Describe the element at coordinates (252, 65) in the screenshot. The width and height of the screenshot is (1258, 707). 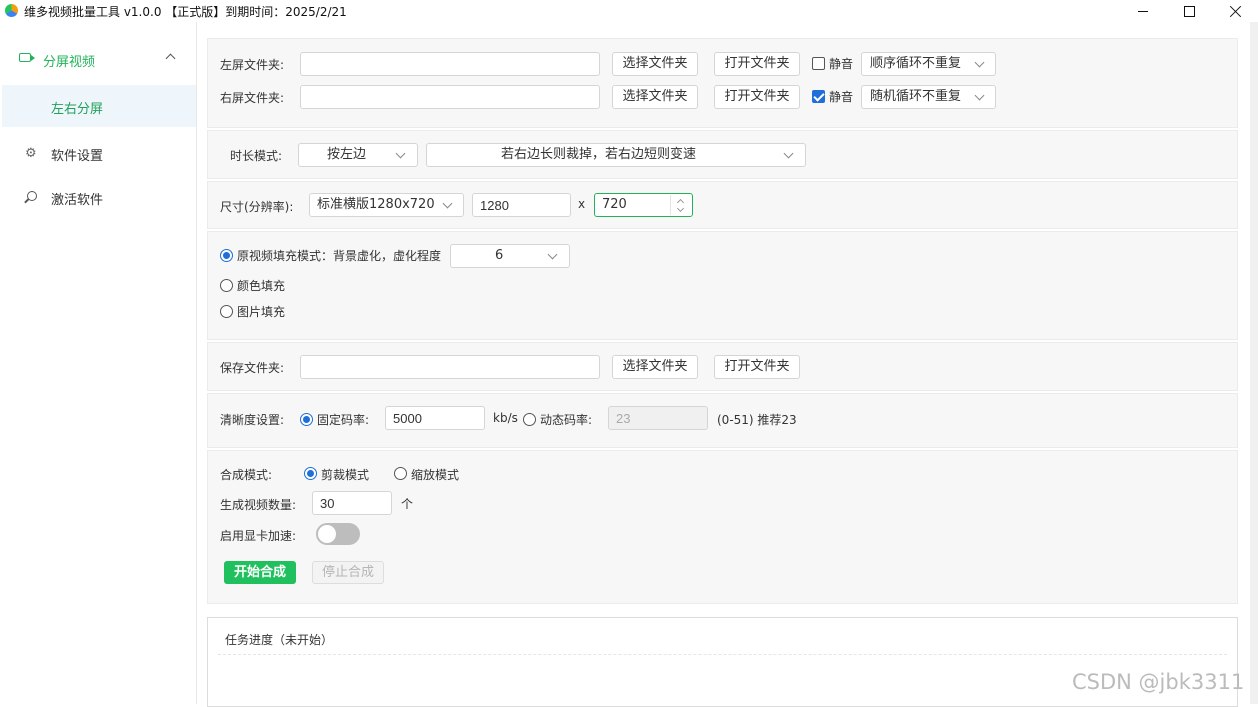
I see `left-folder-label: 左屏文件夹:` at that location.